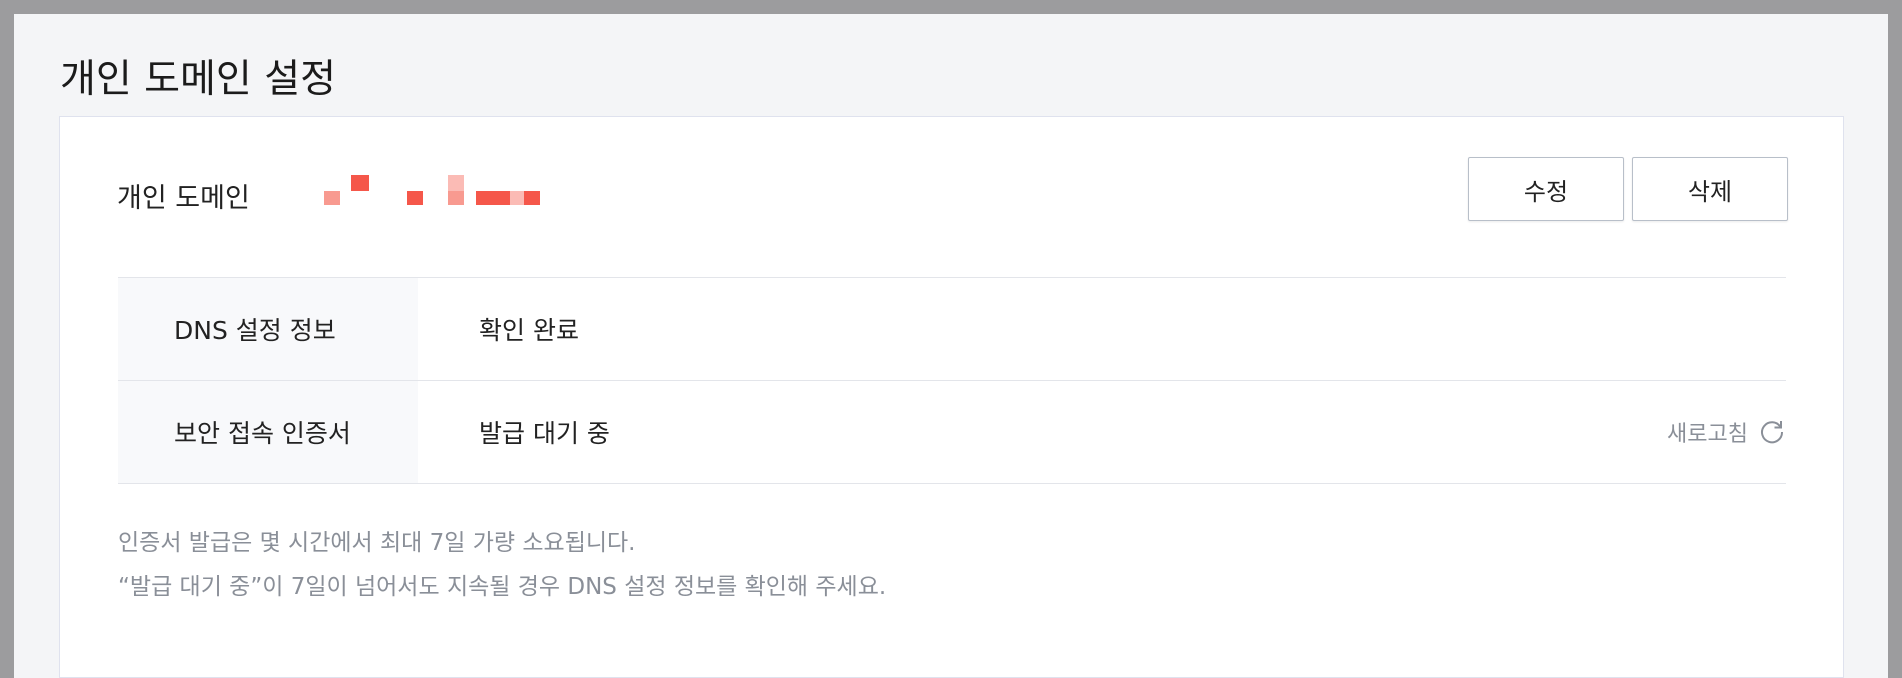 The width and height of the screenshot is (1902, 678). I want to click on refresh-button: 새로고침, so click(1726, 432).